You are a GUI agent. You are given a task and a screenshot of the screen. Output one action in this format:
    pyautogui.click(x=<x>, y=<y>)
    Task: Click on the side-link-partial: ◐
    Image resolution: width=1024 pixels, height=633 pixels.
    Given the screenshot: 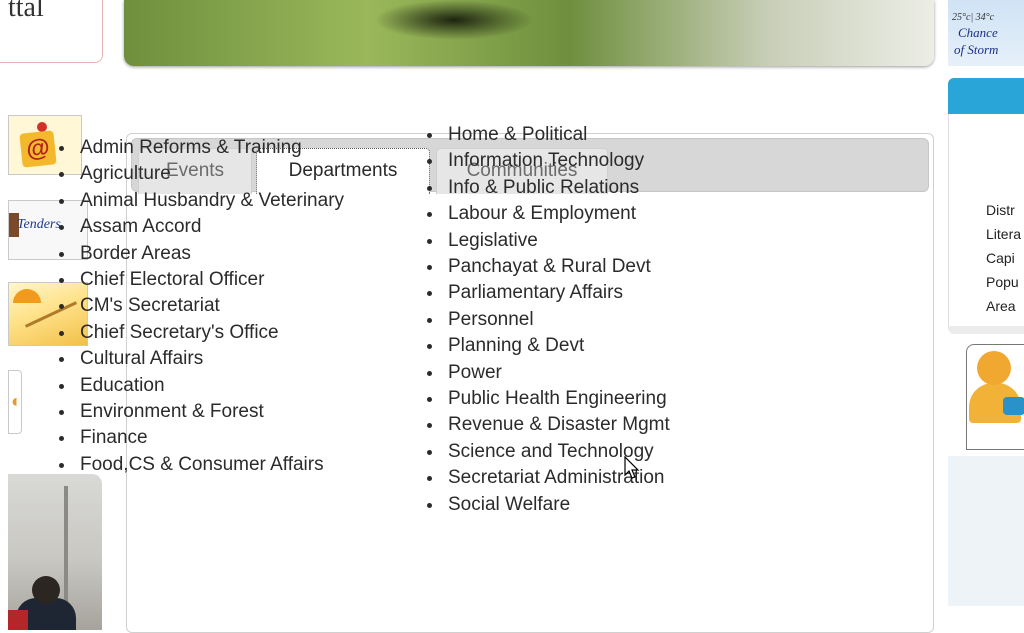 What is the action you would take?
    pyautogui.click(x=15, y=402)
    